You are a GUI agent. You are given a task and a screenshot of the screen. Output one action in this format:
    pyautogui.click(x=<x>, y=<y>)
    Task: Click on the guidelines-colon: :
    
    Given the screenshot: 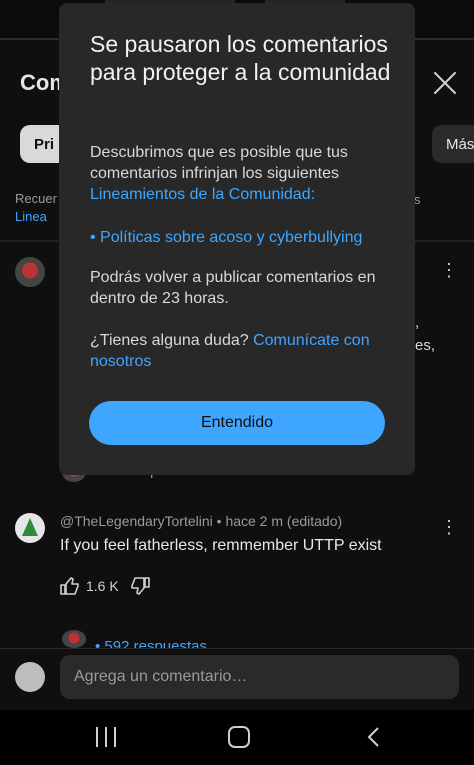 What is the action you would take?
    pyautogui.click(x=313, y=194)
    